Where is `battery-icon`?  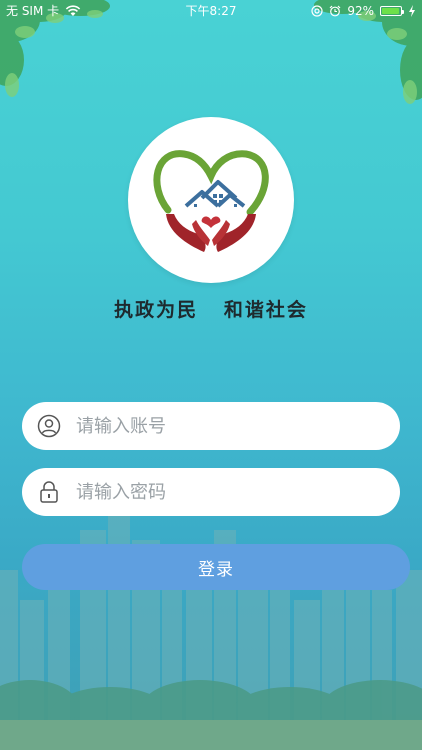
battery-icon is located at coordinates (392, 11).